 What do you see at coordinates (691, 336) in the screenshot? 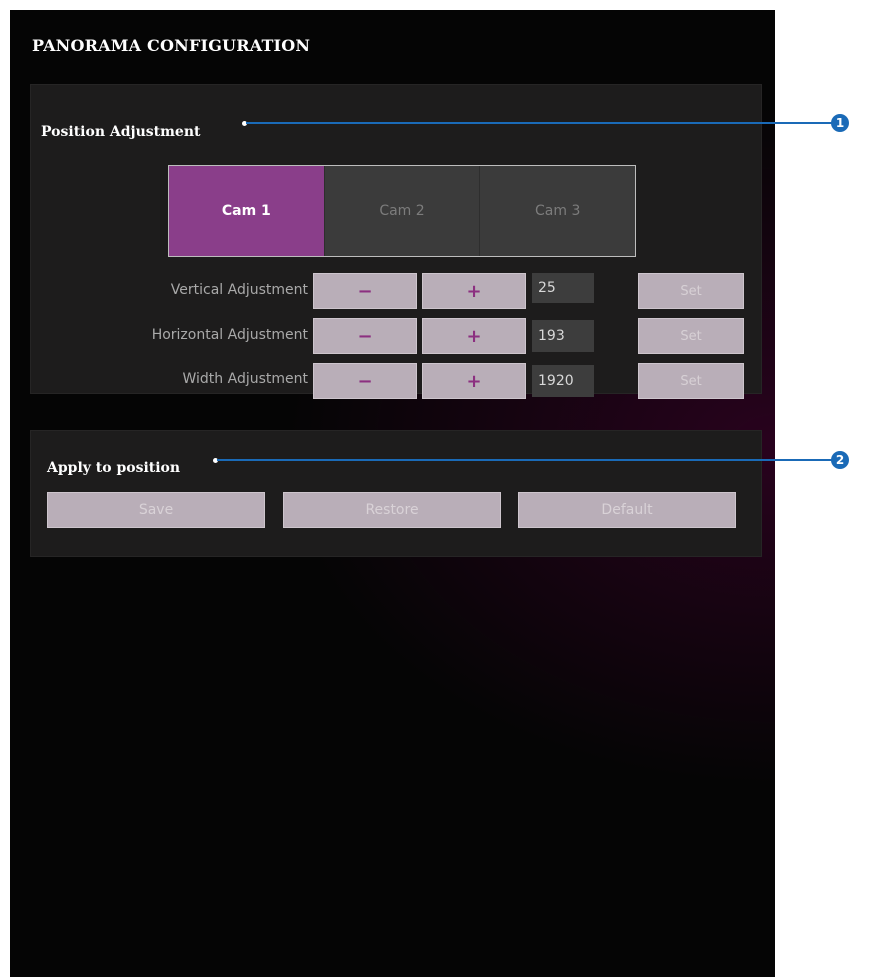
I see `horizontal-set-button: Set` at bounding box center [691, 336].